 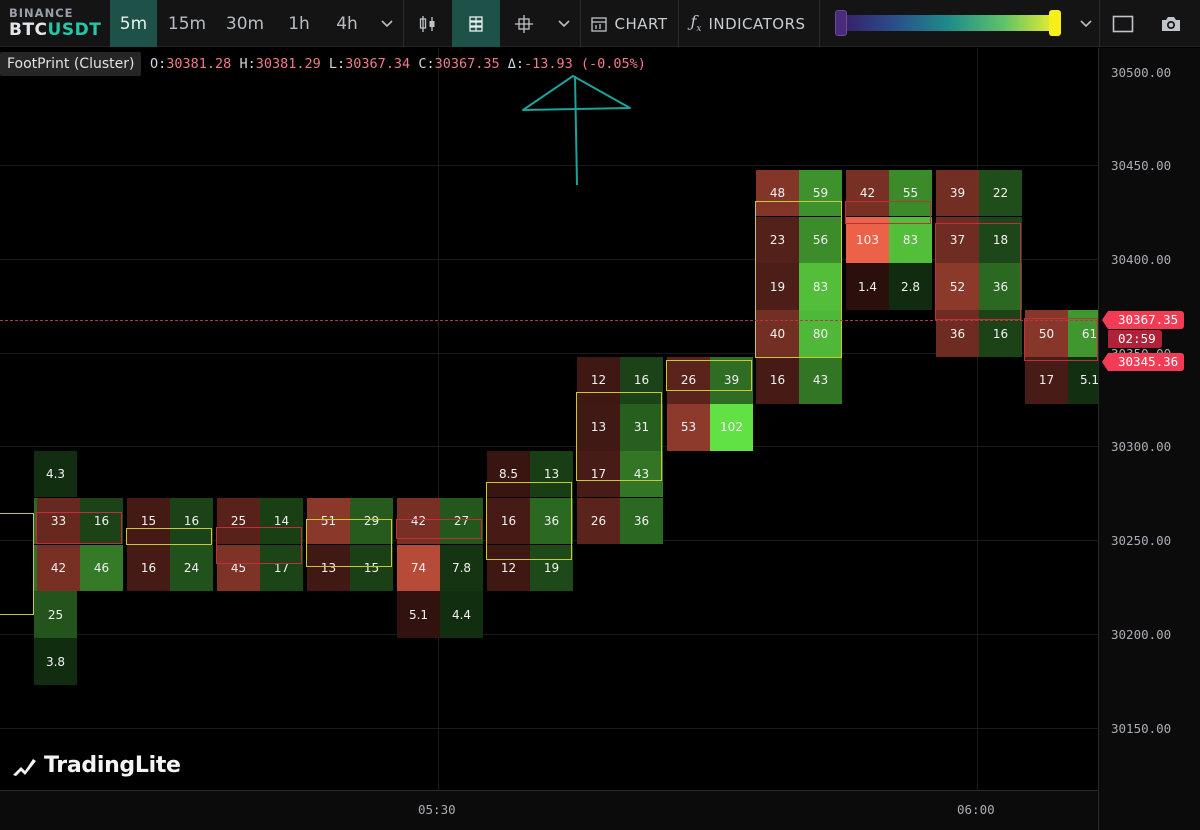 I want to click on footprint-sell-cell: 36, so click(x=957, y=333).